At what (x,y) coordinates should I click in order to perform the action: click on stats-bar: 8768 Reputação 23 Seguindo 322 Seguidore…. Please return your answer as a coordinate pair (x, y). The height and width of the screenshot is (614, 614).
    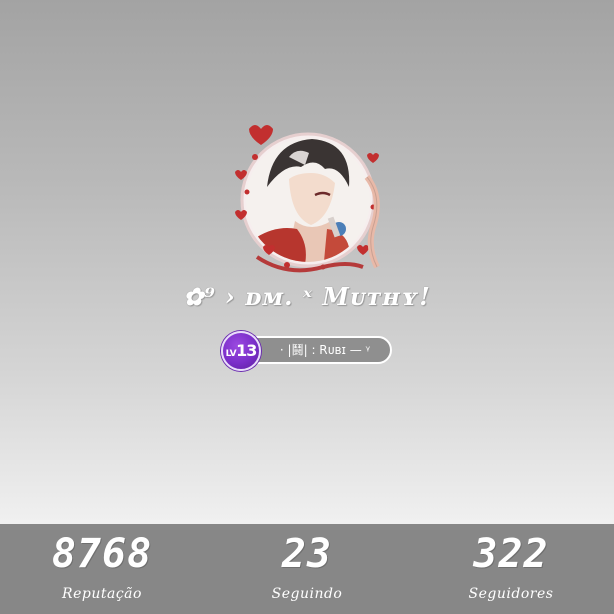
    Looking at the image, I should click on (307, 569).